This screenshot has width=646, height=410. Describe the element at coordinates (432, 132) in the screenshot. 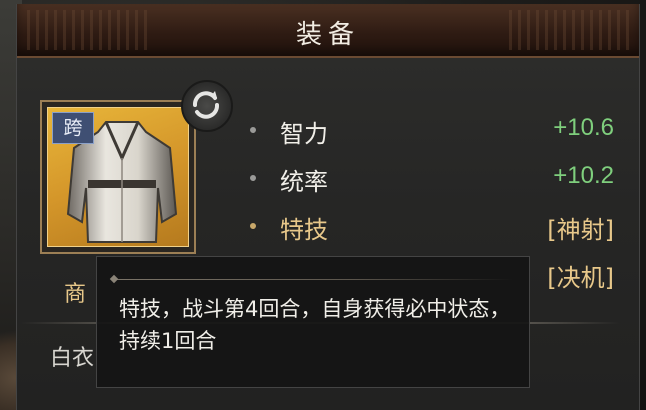

I see `stat-row-intelligence: 智力 +10.6` at that location.